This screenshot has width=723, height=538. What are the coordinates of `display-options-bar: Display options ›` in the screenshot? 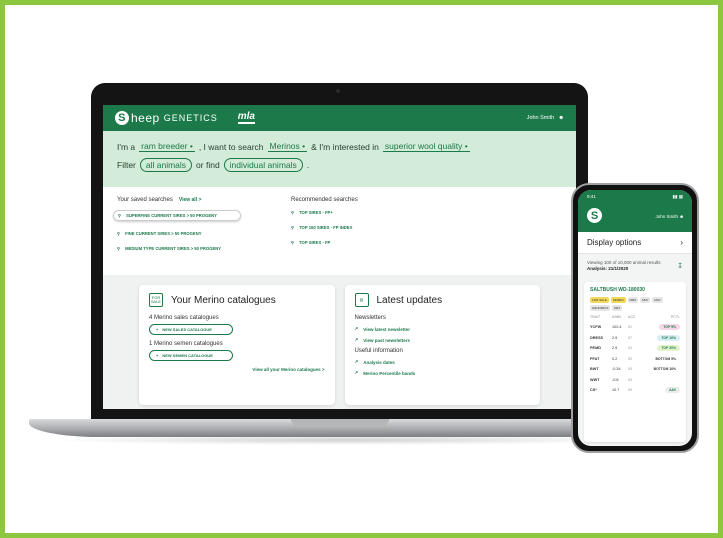 It's located at (635, 243).